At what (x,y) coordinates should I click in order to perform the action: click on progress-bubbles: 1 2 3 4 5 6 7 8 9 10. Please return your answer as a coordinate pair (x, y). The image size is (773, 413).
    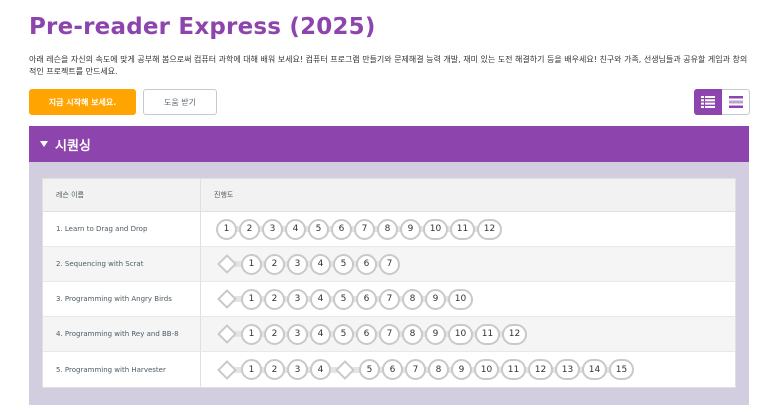
    Looking at the image, I should click on (338, 299).